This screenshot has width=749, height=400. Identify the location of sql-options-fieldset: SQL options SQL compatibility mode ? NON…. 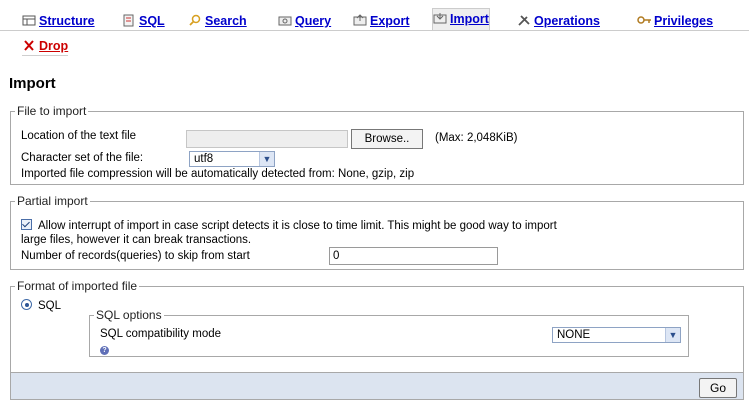
(389, 332).